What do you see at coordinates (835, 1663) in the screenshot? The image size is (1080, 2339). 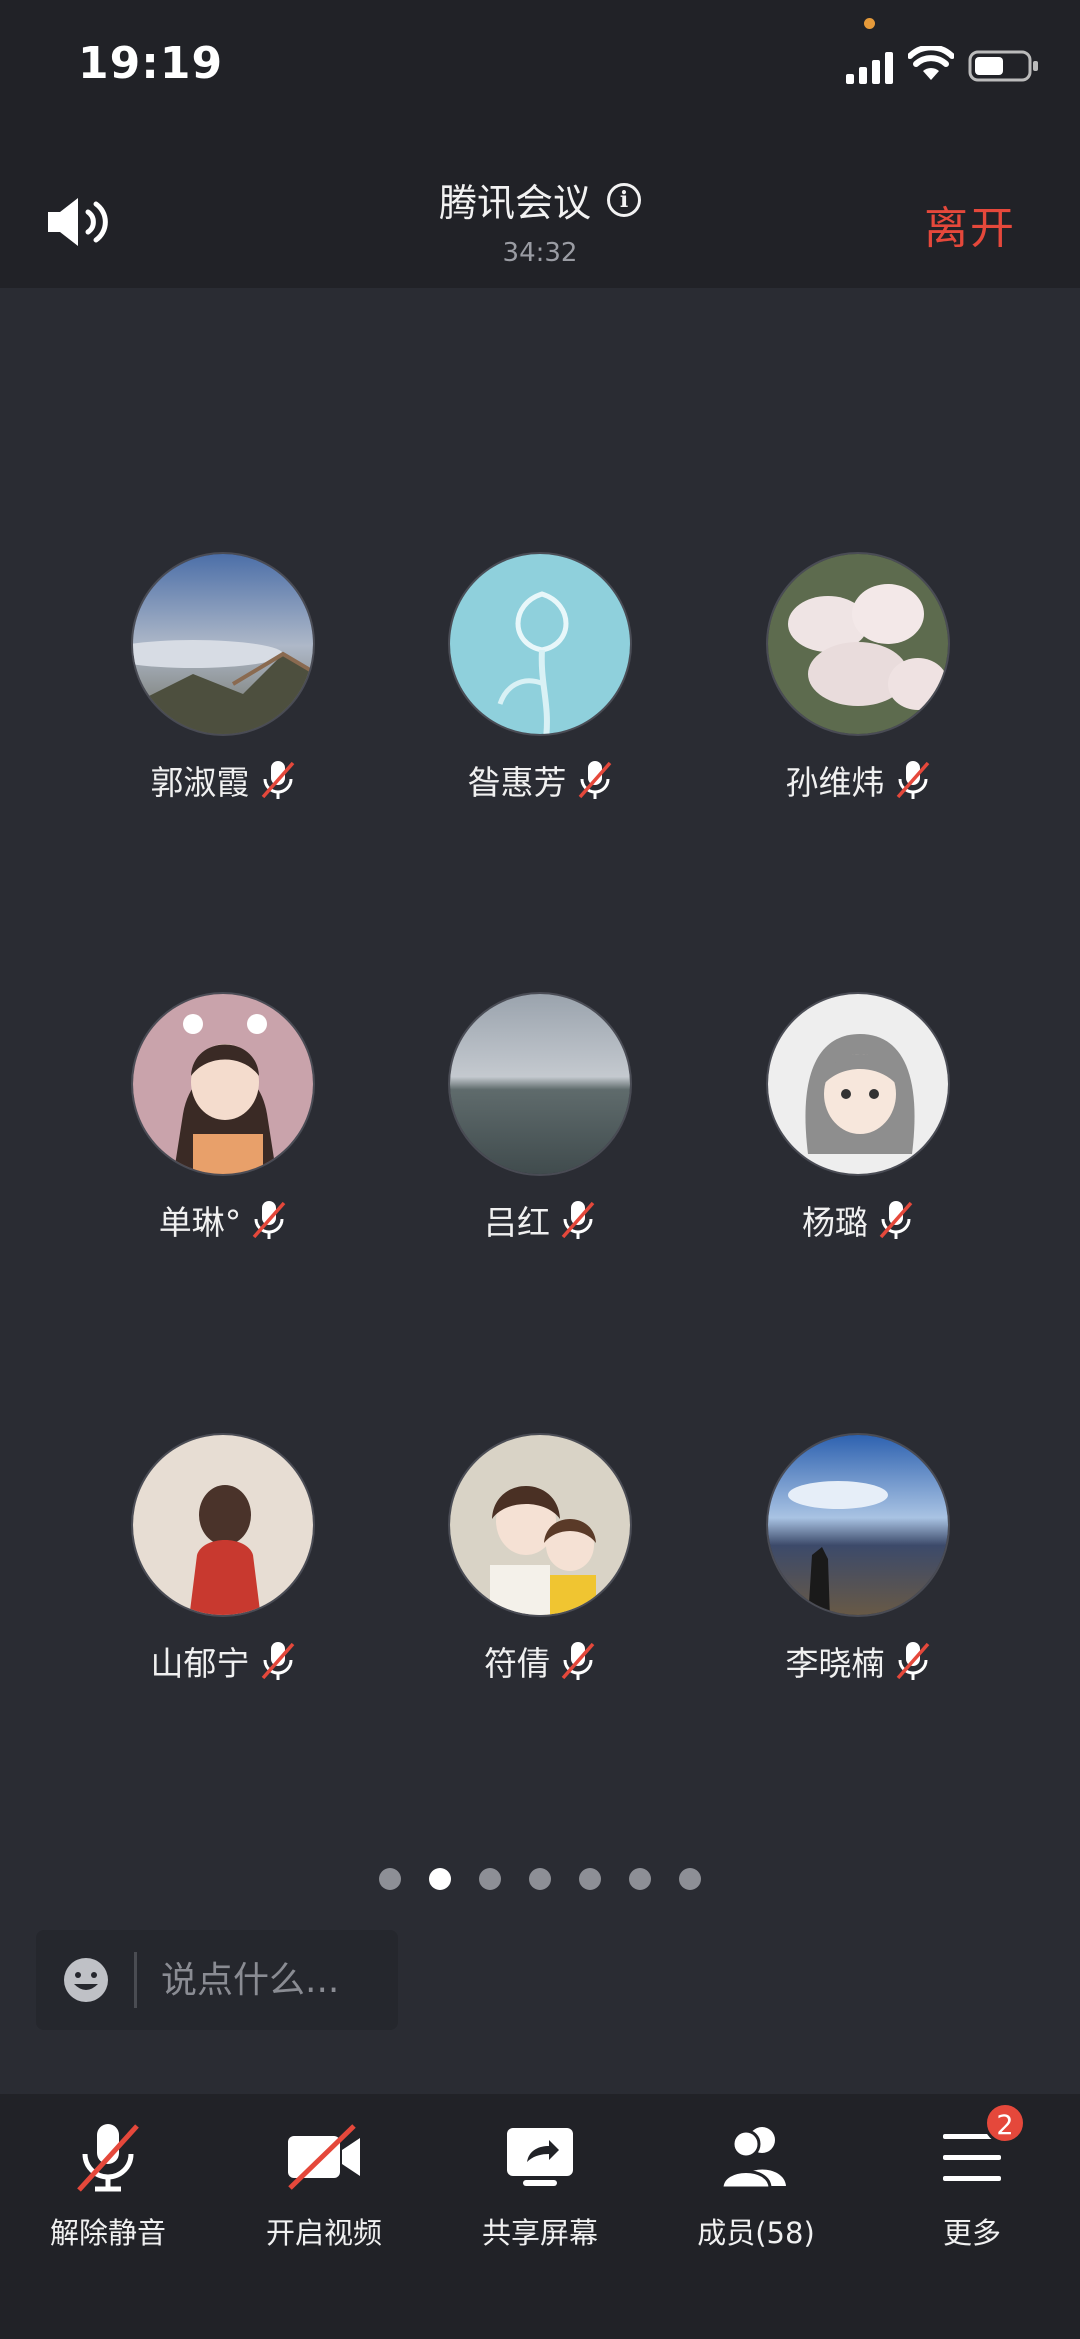 I see `participant-name: 李晓楠` at bounding box center [835, 1663].